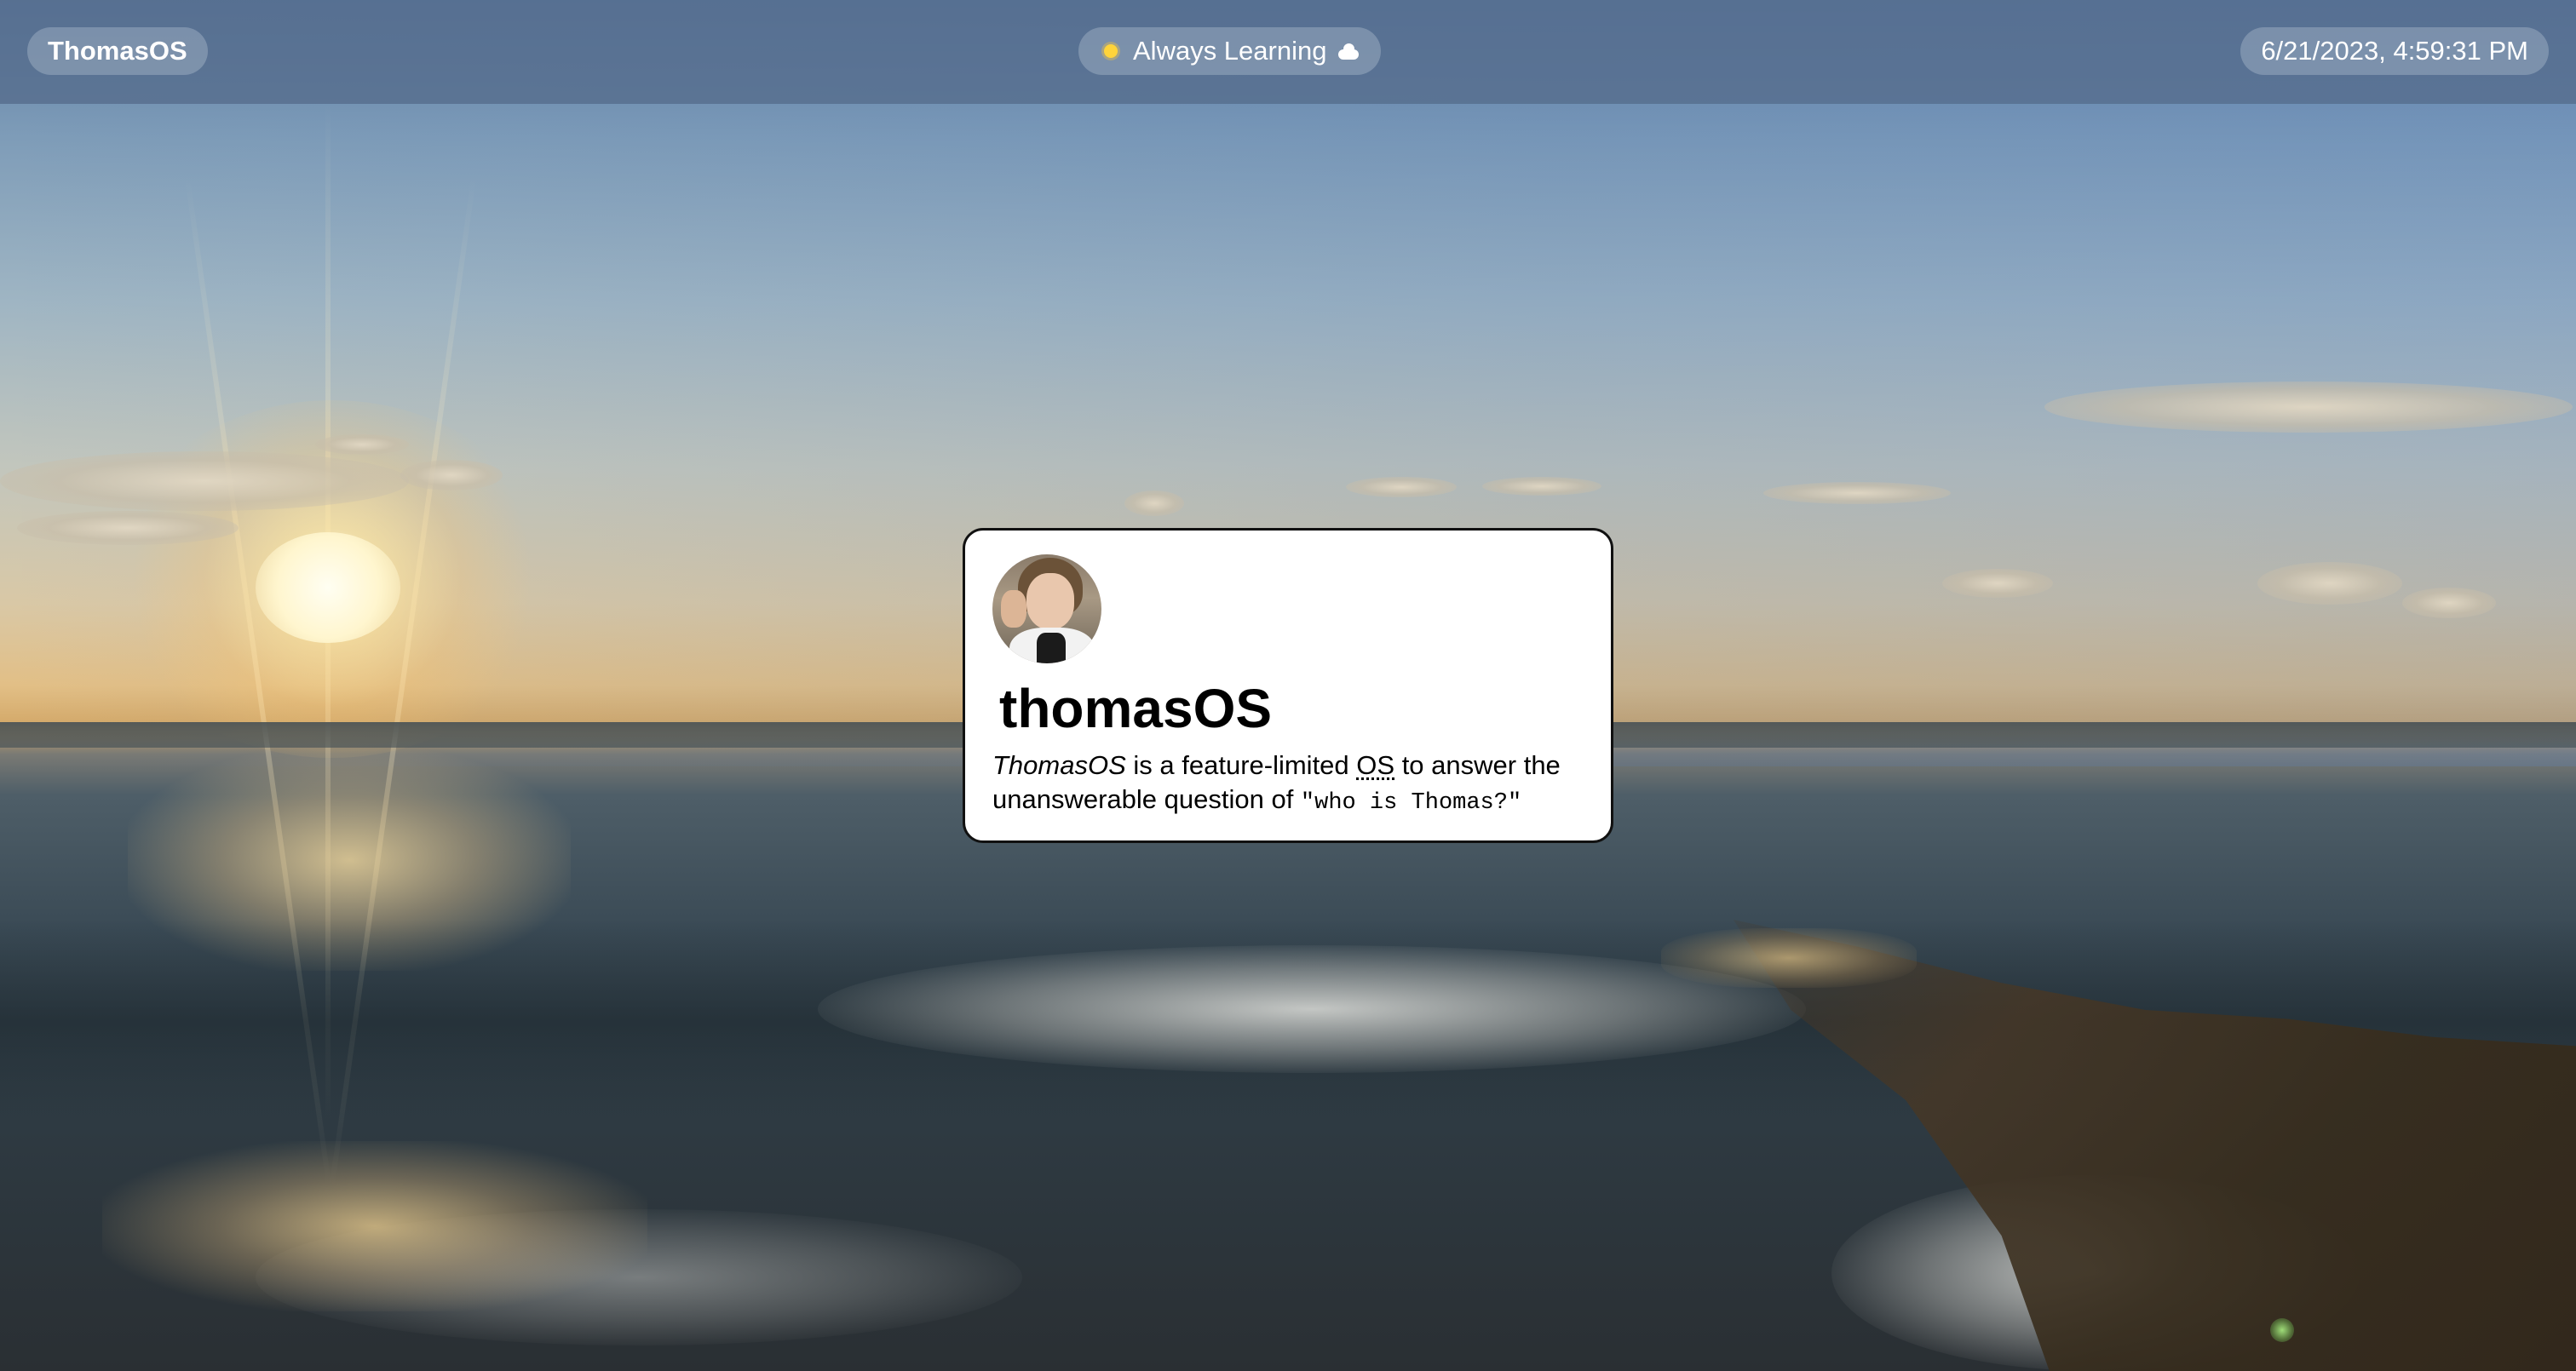  Describe the element at coordinates (1312, 1009) in the screenshot. I see `wave-foam` at that location.